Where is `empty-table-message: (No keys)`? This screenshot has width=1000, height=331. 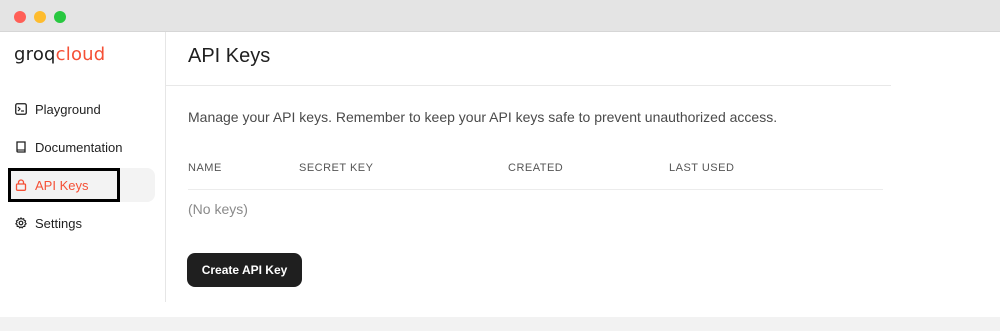
empty-table-message: (No keys) is located at coordinates (218, 209).